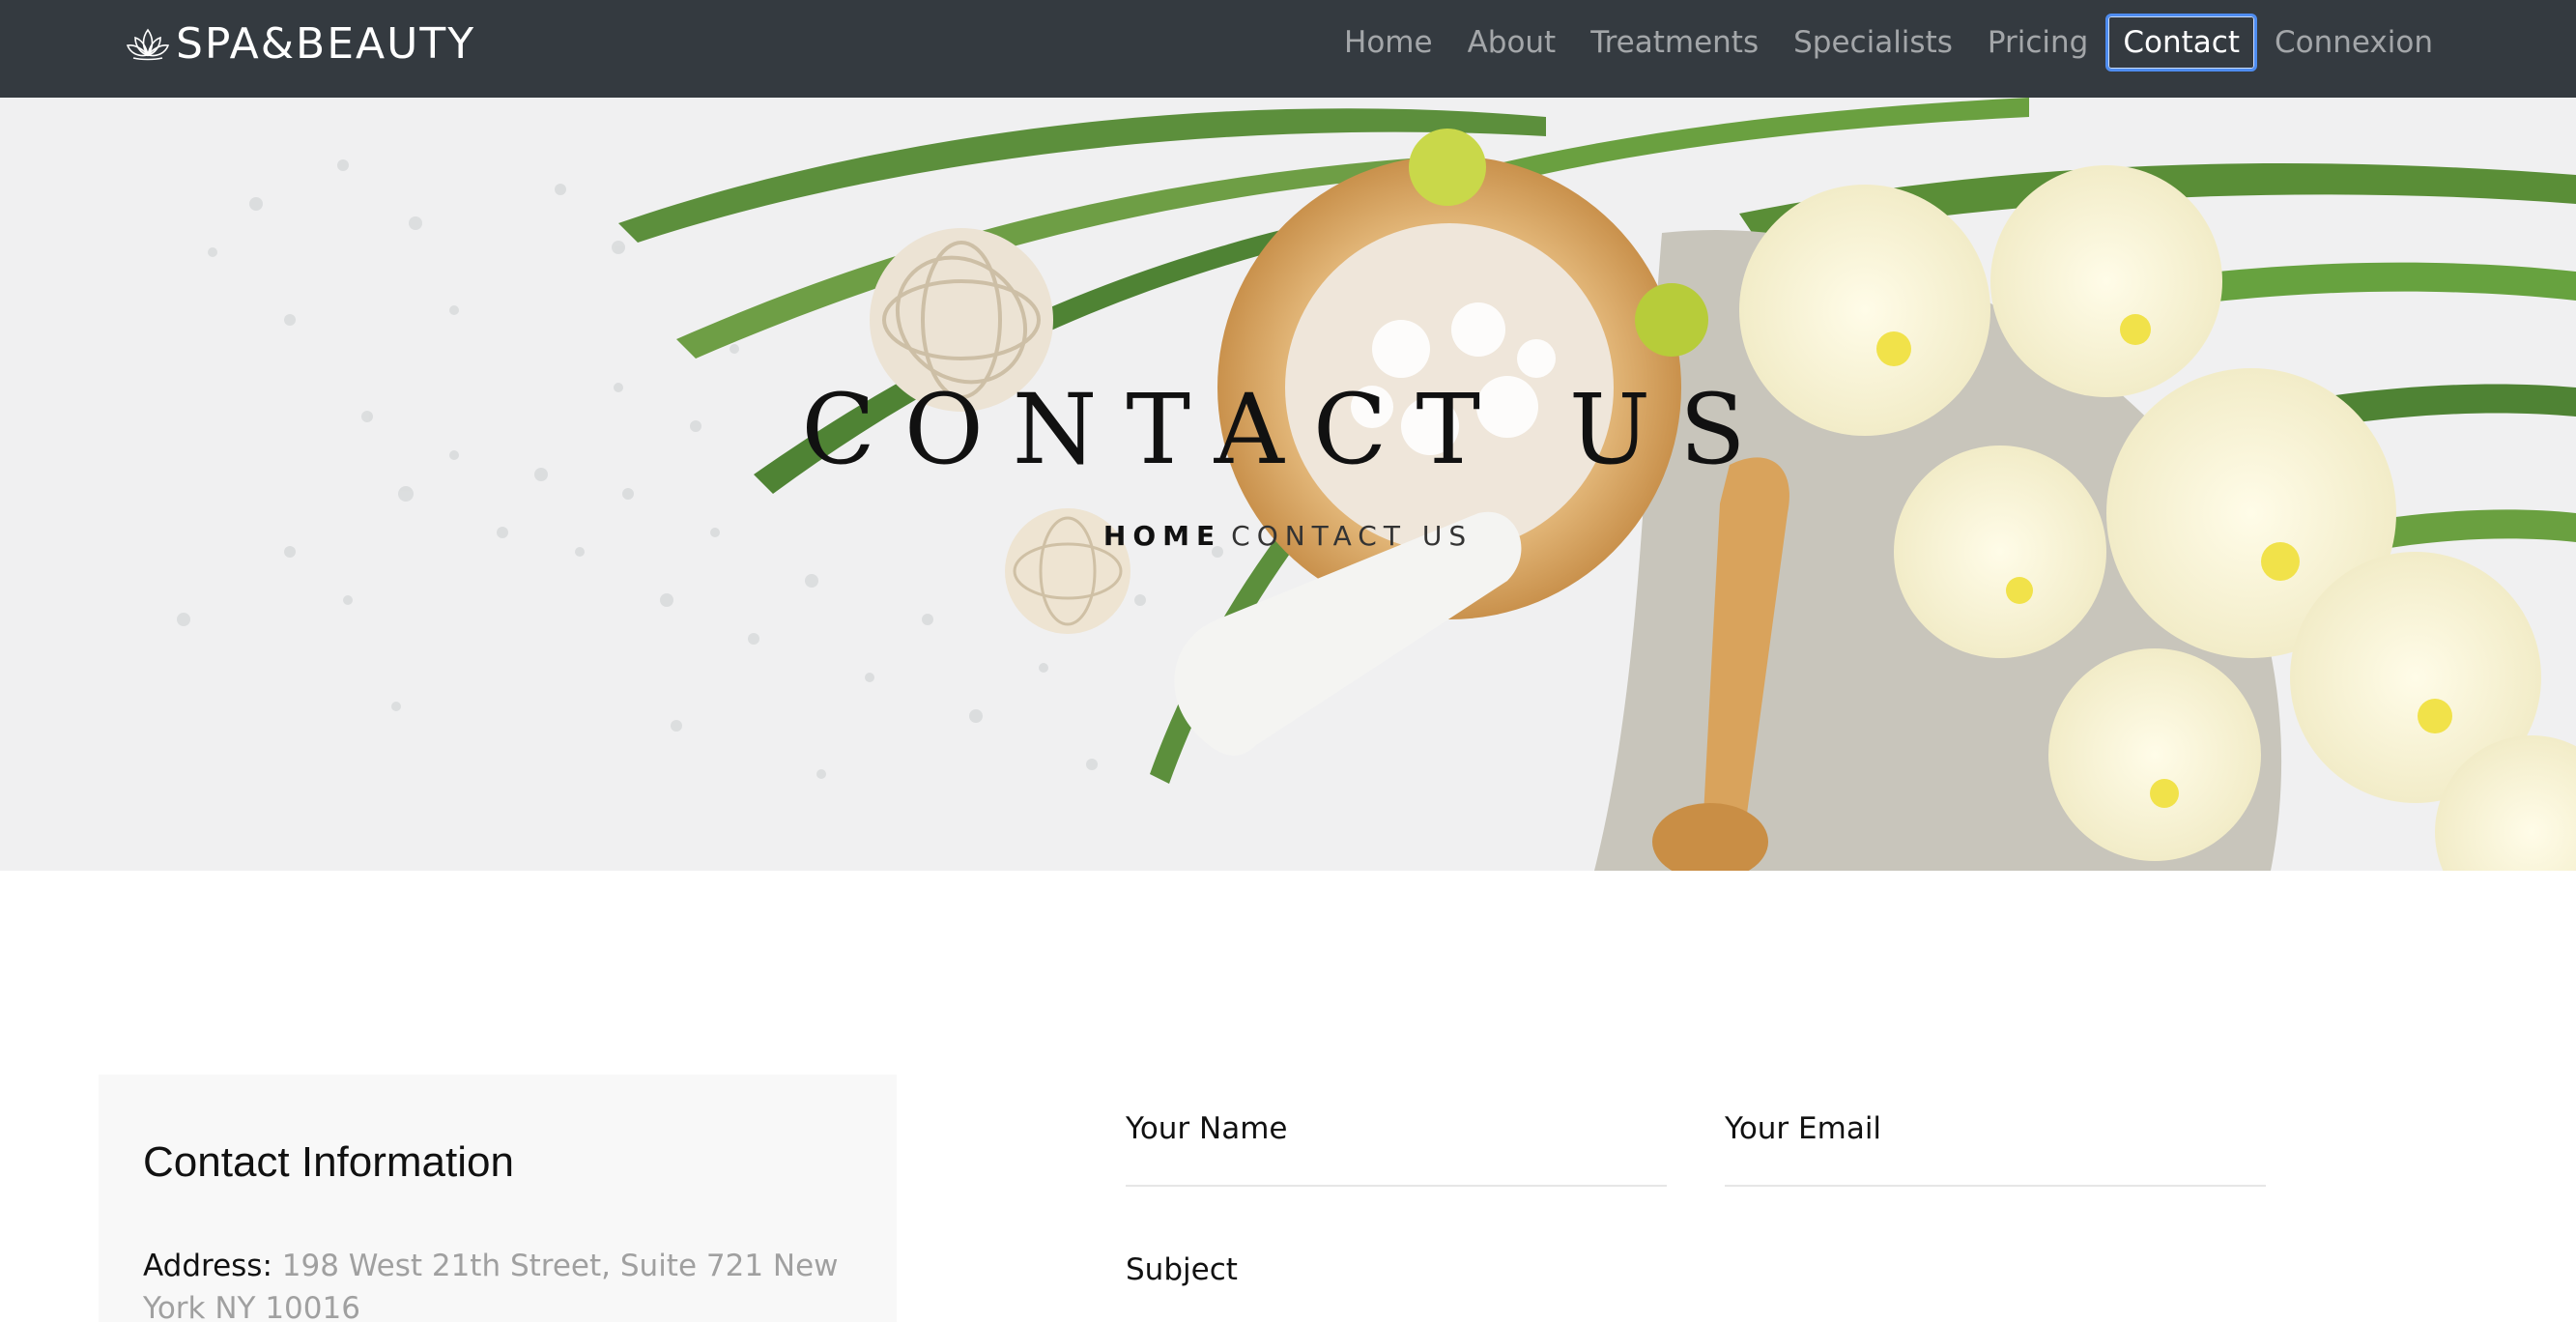  What do you see at coordinates (2353, 42) in the screenshot?
I see `nav-link-connexion: Connexion` at bounding box center [2353, 42].